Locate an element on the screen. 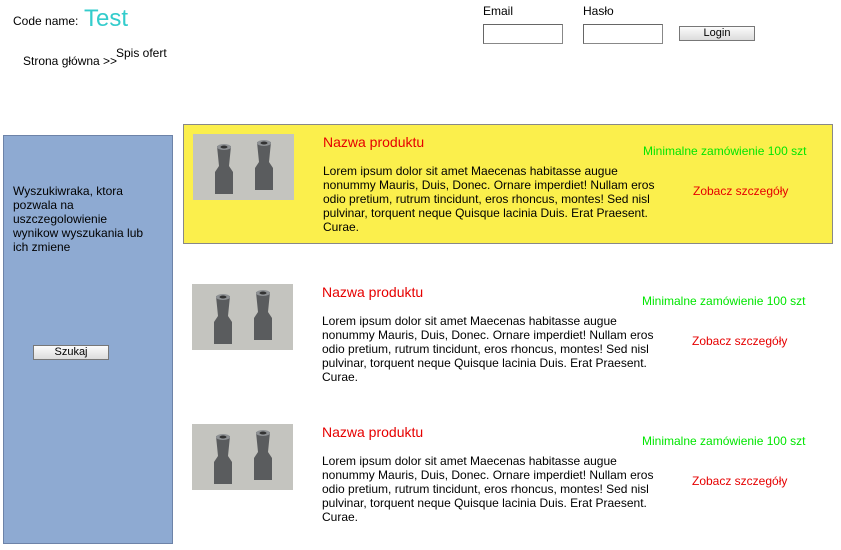  email-label: Email is located at coordinates (498, 11).